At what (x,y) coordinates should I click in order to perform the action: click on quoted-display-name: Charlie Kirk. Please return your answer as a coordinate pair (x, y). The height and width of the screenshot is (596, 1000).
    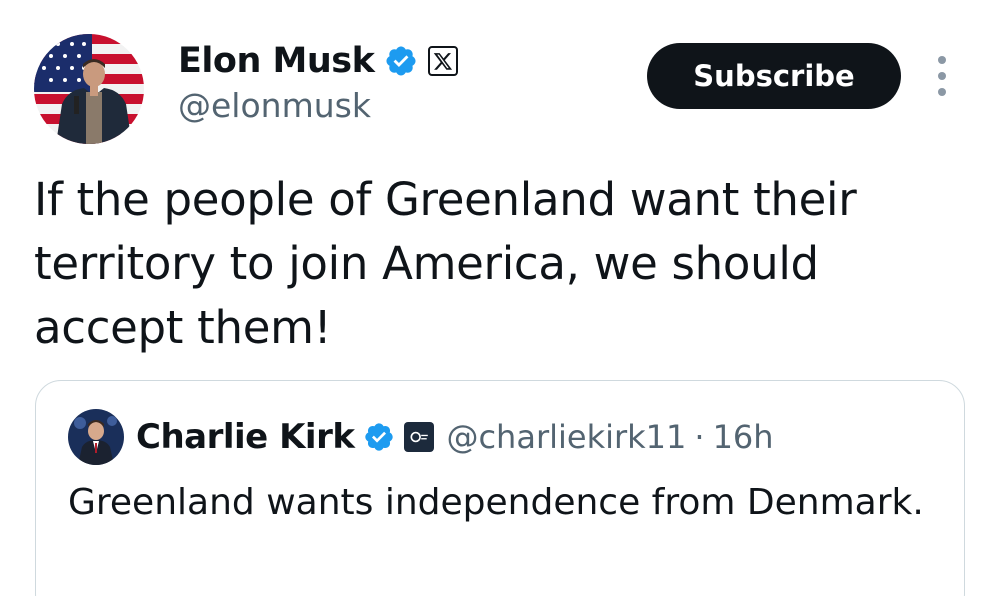
    Looking at the image, I should click on (245, 437).